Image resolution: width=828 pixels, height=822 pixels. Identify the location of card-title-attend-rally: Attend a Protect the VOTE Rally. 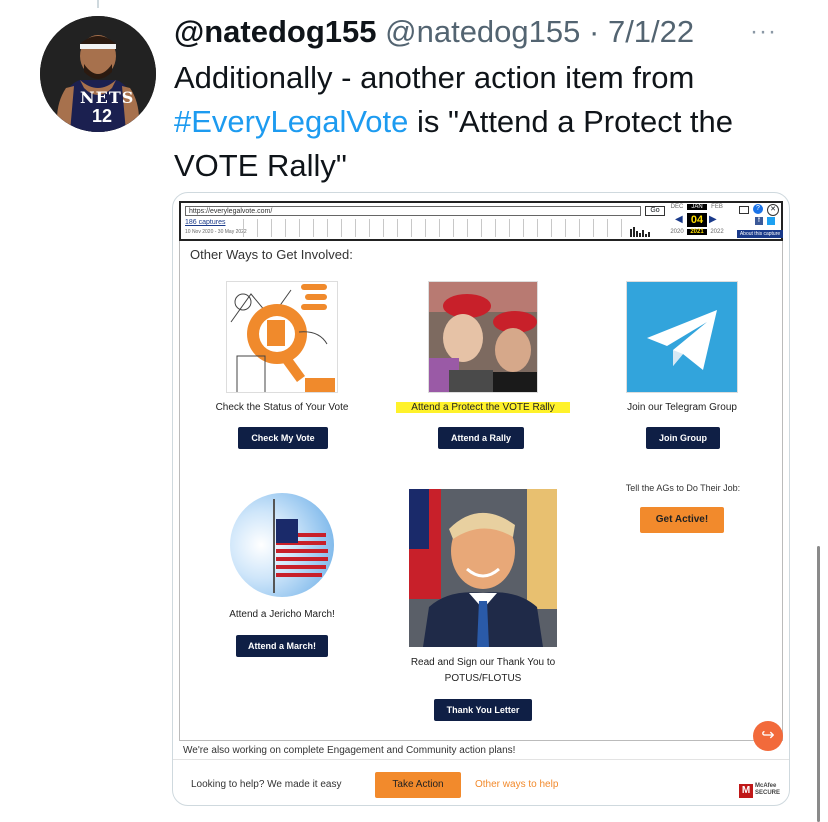
(483, 407).